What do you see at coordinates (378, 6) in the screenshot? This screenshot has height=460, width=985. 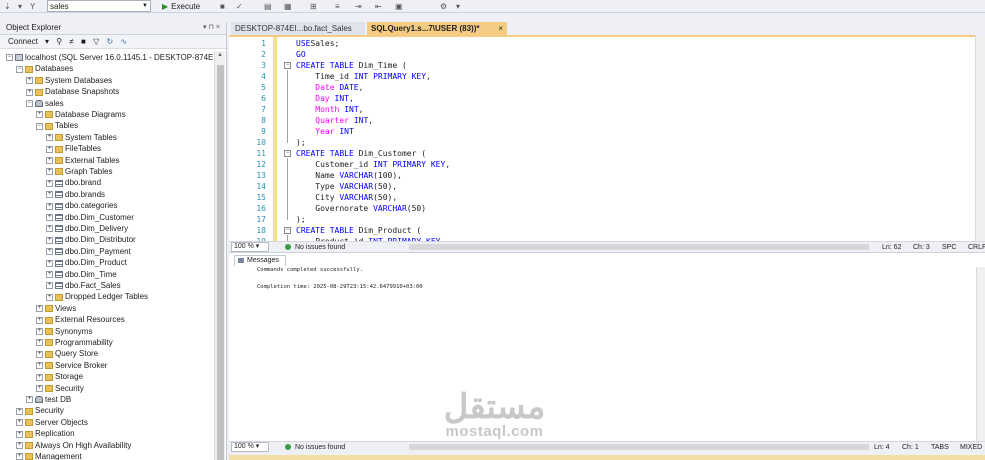 I see `outdent-icon: ⇤` at bounding box center [378, 6].